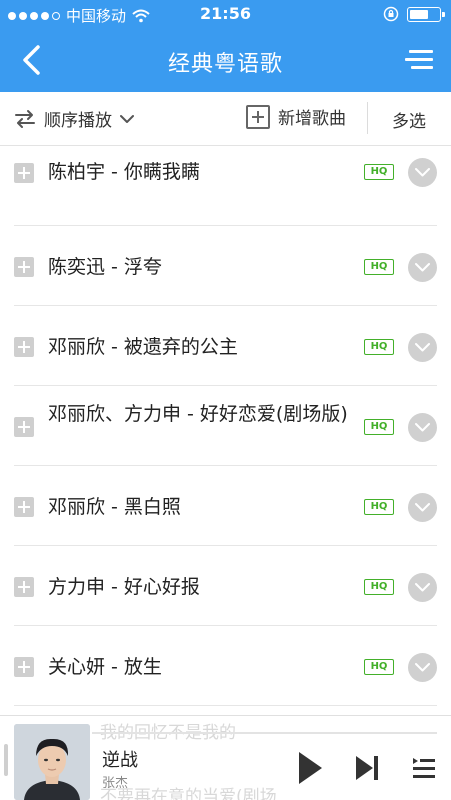 The height and width of the screenshot is (800, 451). What do you see at coordinates (120, 760) in the screenshot?
I see `now-playing-title: 逆战` at bounding box center [120, 760].